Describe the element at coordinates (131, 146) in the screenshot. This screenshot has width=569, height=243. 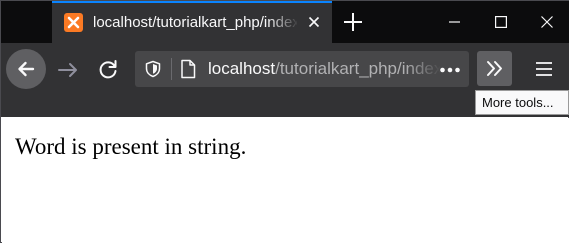
I see `page-body-text: Word is present in string.` at that location.